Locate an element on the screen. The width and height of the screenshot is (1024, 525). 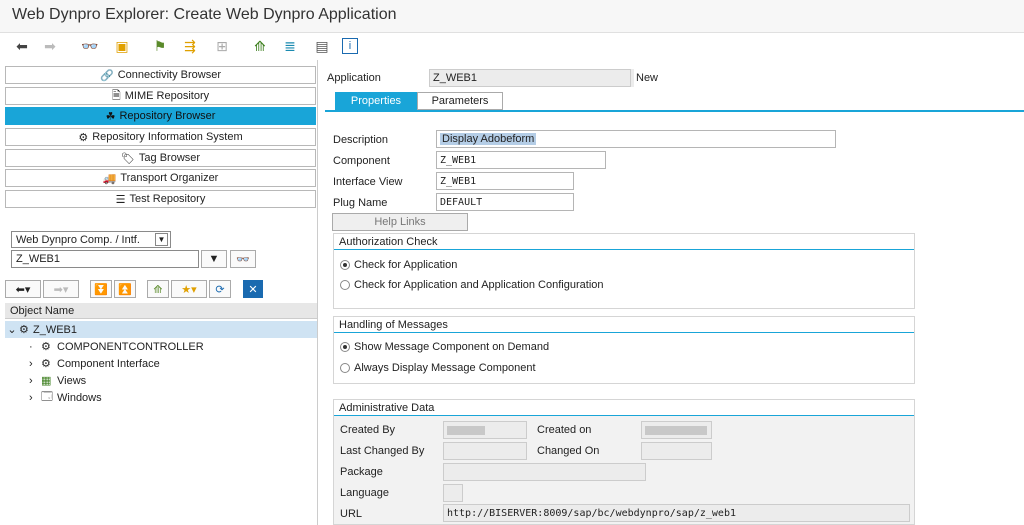
url-label: URL is located at coordinates (351, 514).